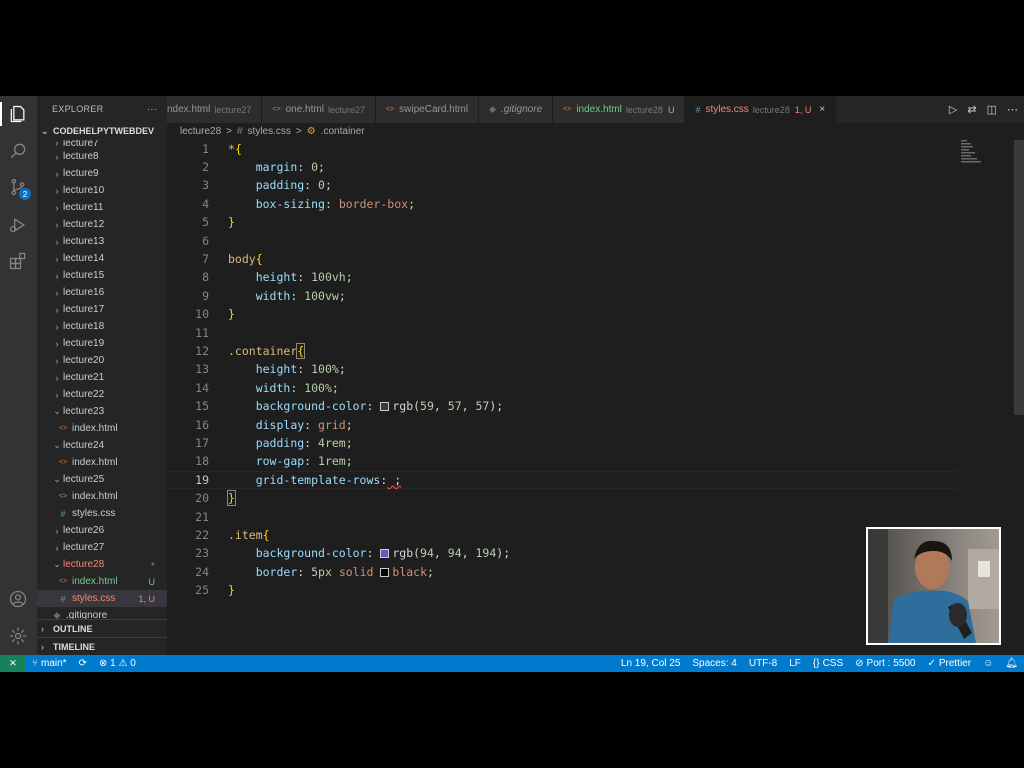 This screenshot has width=1024, height=768. What do you see at coordinates (311, 406) in the screenshot?
I see `property: background-color` at bounding box center [311, 406].